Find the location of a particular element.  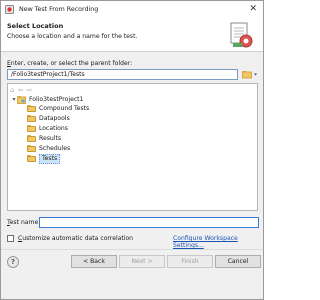

next-button: Next > is located at coordinates (142, 261).